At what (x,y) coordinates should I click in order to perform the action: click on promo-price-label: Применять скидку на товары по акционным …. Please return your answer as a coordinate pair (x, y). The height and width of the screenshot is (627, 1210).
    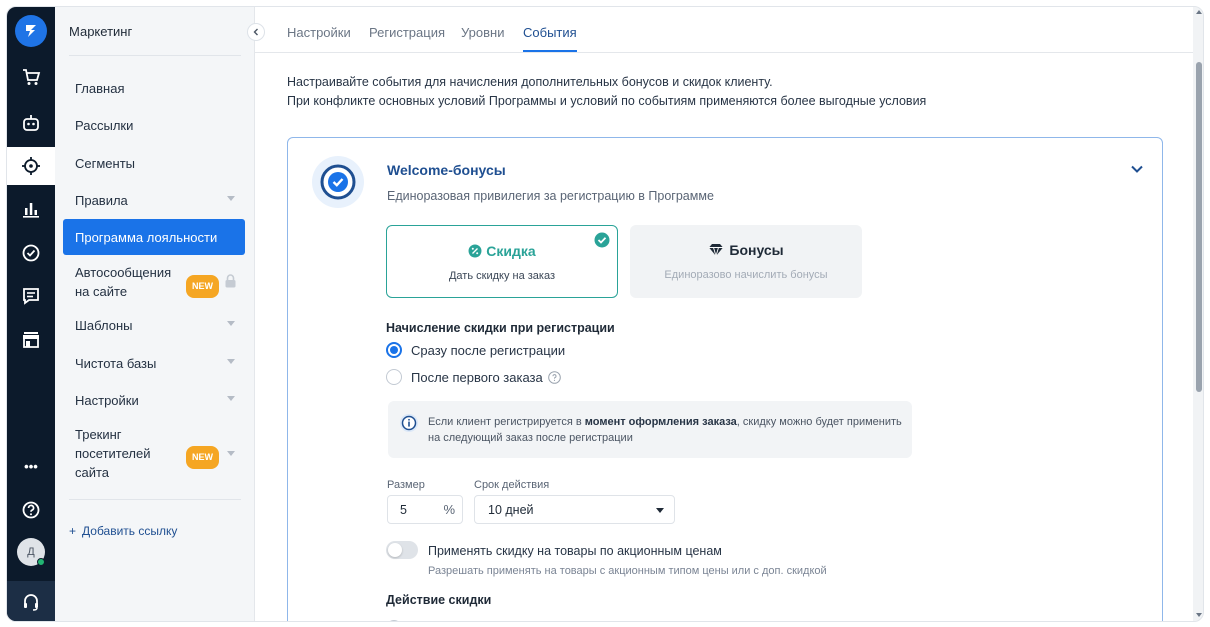
    Looking at the image, I should click on (575, 551).